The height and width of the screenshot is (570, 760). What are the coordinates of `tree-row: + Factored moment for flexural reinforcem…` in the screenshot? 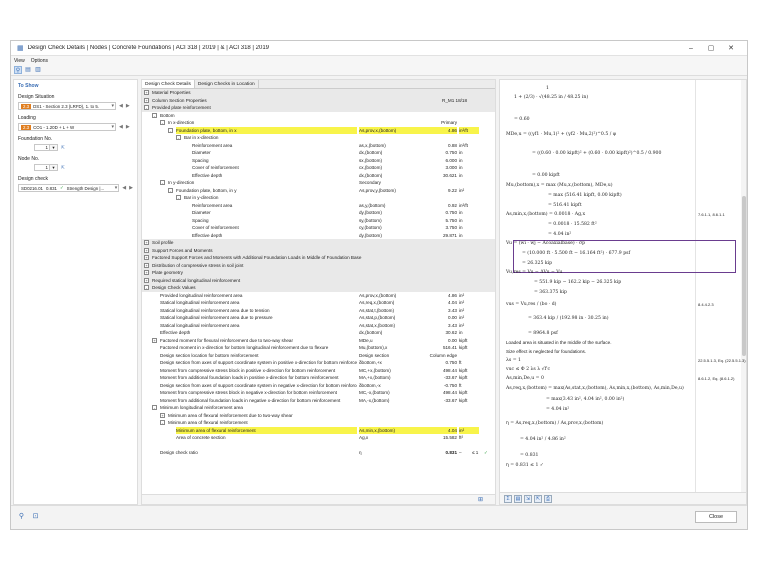 It's located at (318, 341).